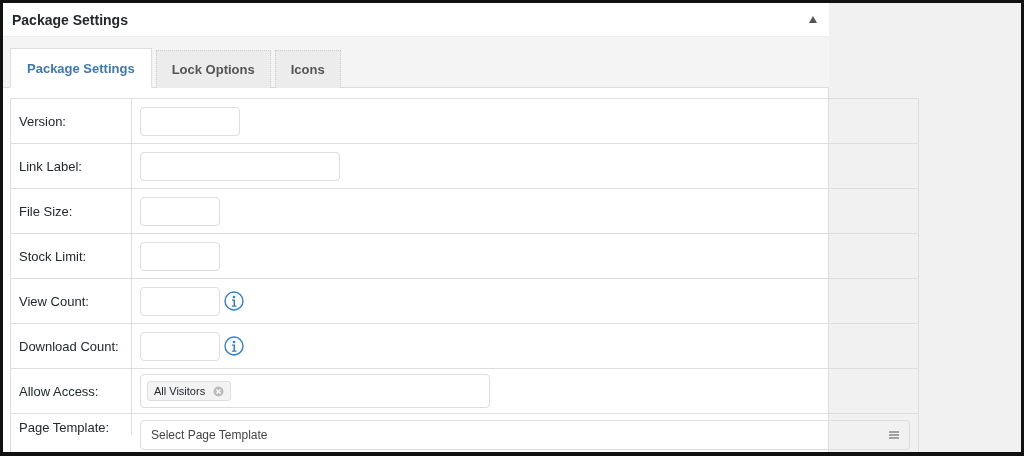 This screenshot has width=1024, height=456. What do you see at coordinates (70, 19) in the screenshot?
I see `panel-title: Package Settings` at bounding box center [70, 19].